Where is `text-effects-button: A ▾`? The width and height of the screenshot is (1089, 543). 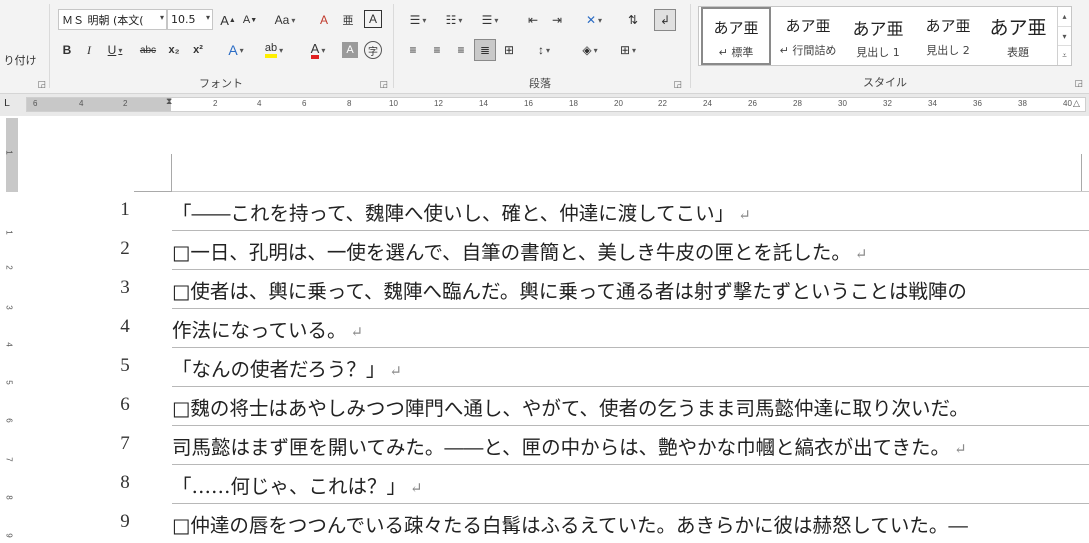 text-effects-button: A ▾ is located at coordinates (236, 50).